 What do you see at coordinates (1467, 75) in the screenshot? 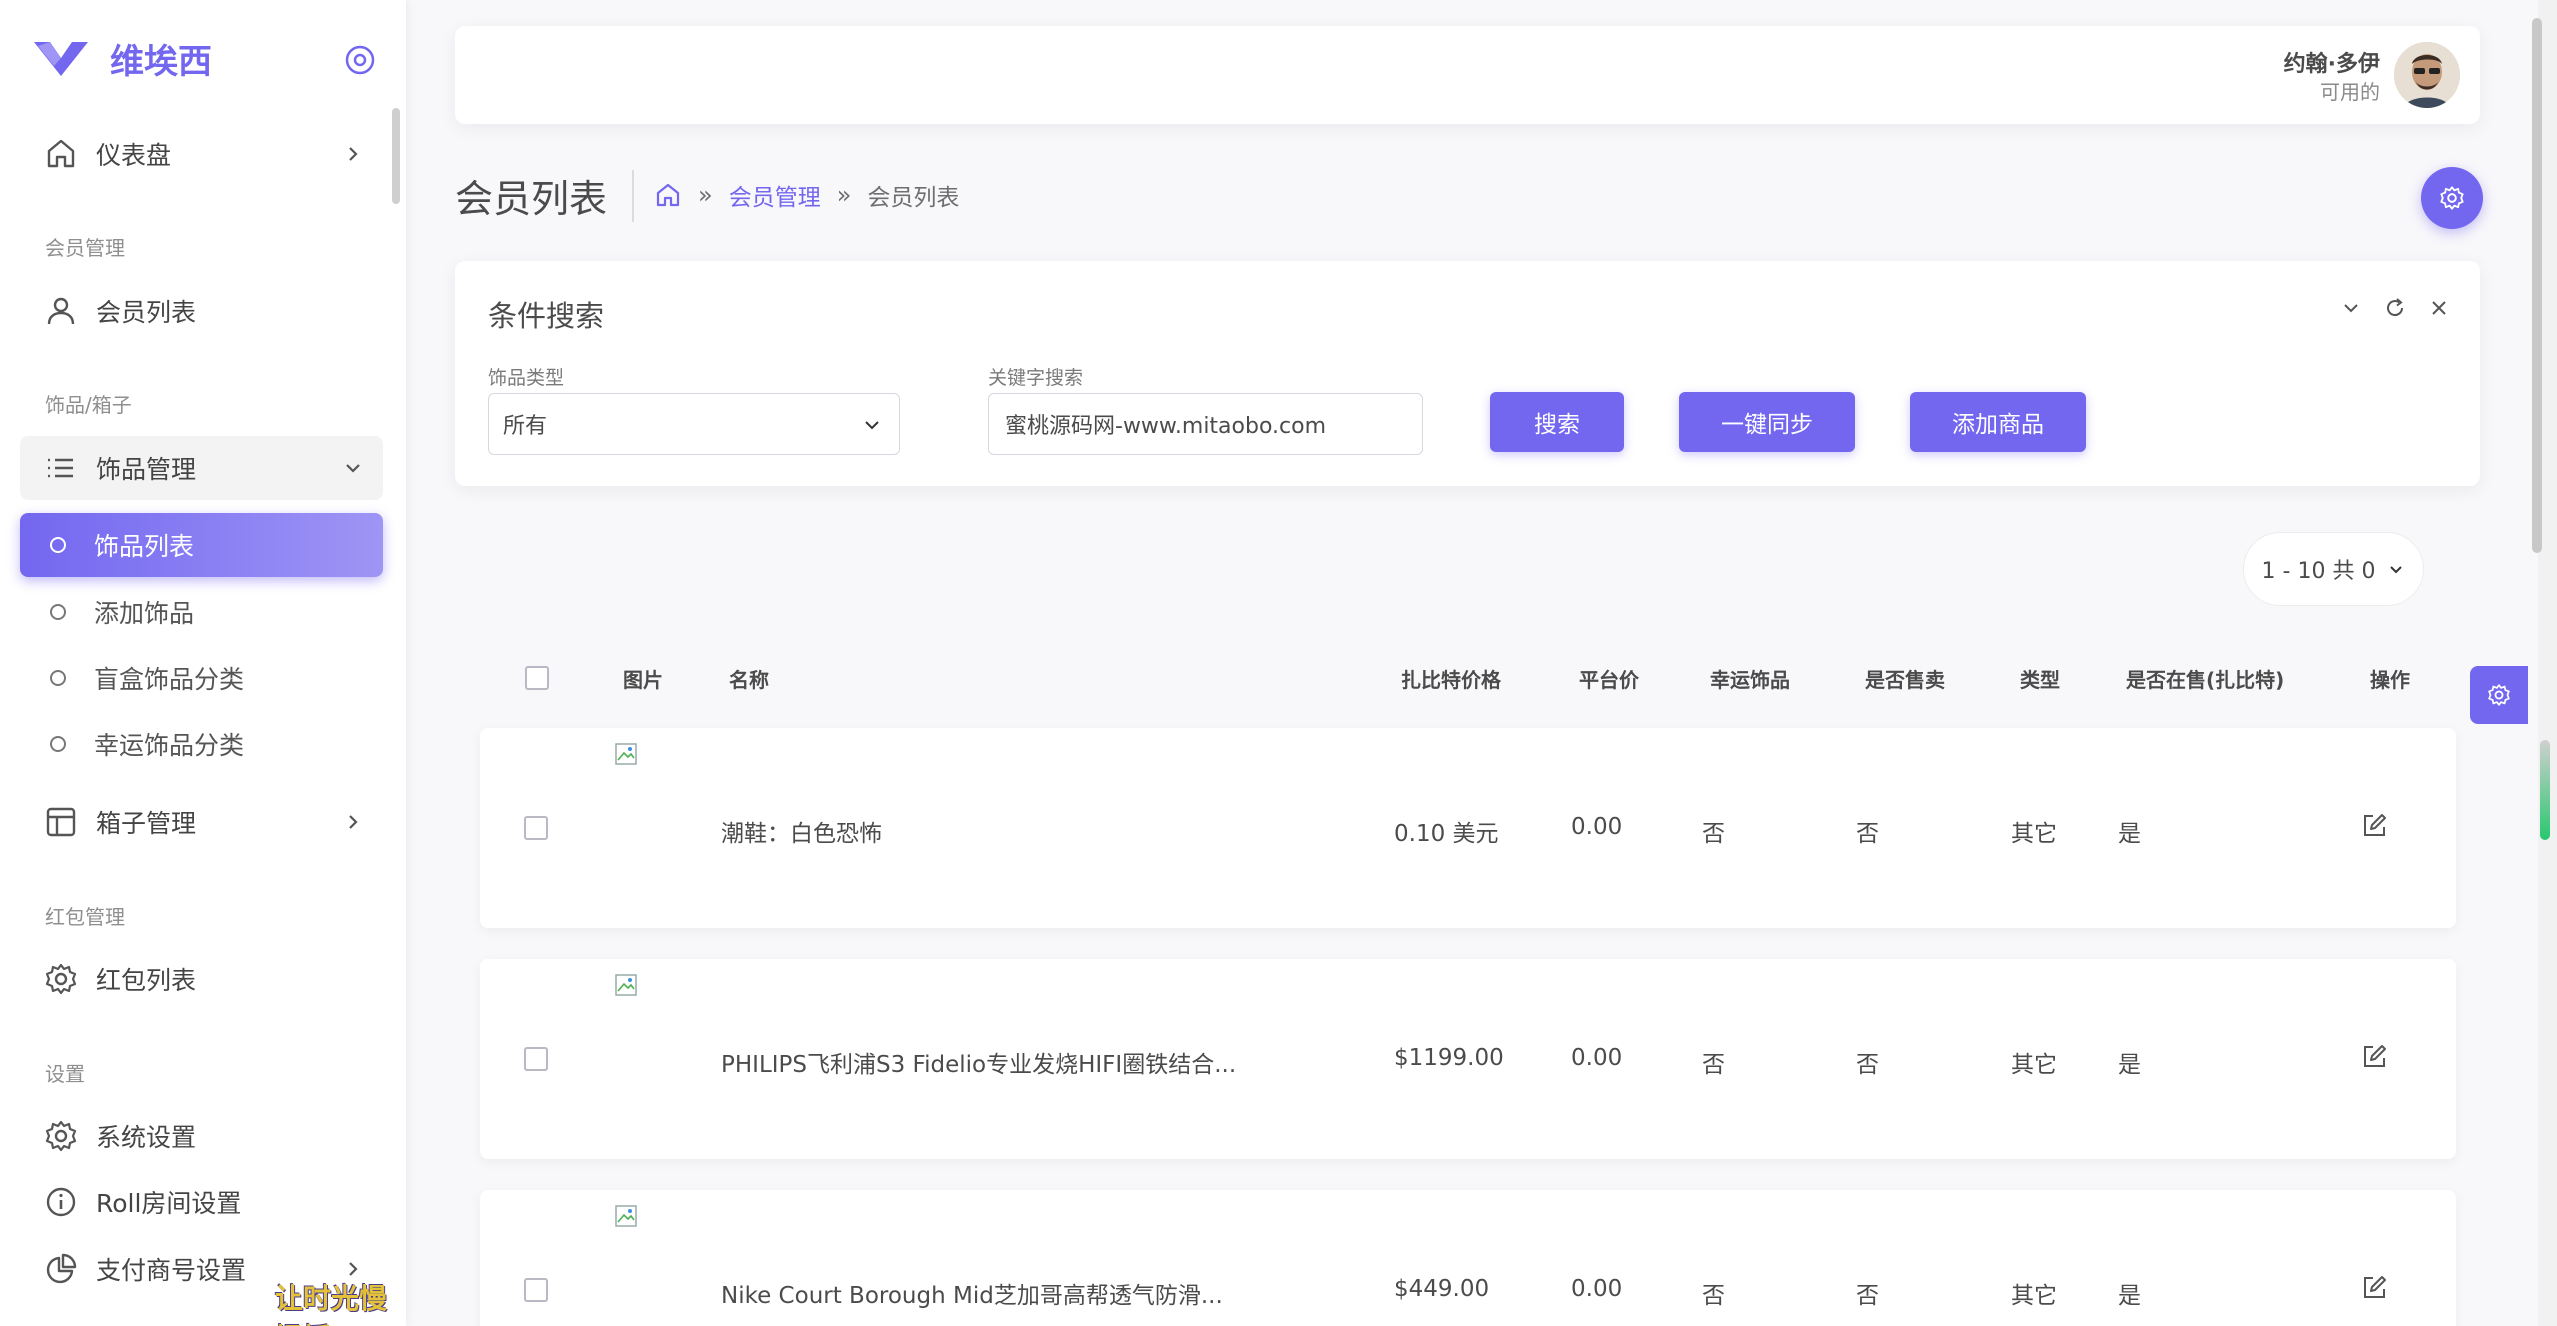
I see `top-navbar: 约翰·多伊 可用的` at bounding box center [1467, 75].